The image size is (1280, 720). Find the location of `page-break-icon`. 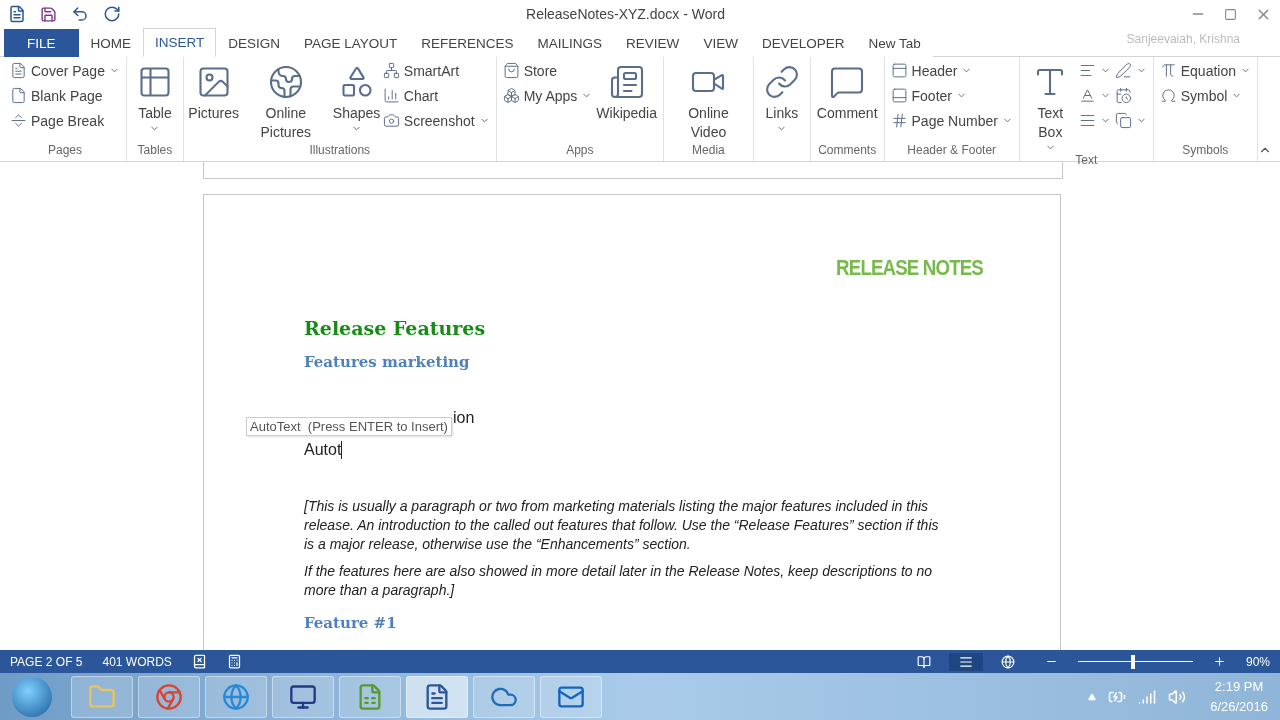

page-break-icon is located at coordinates (18, 120).